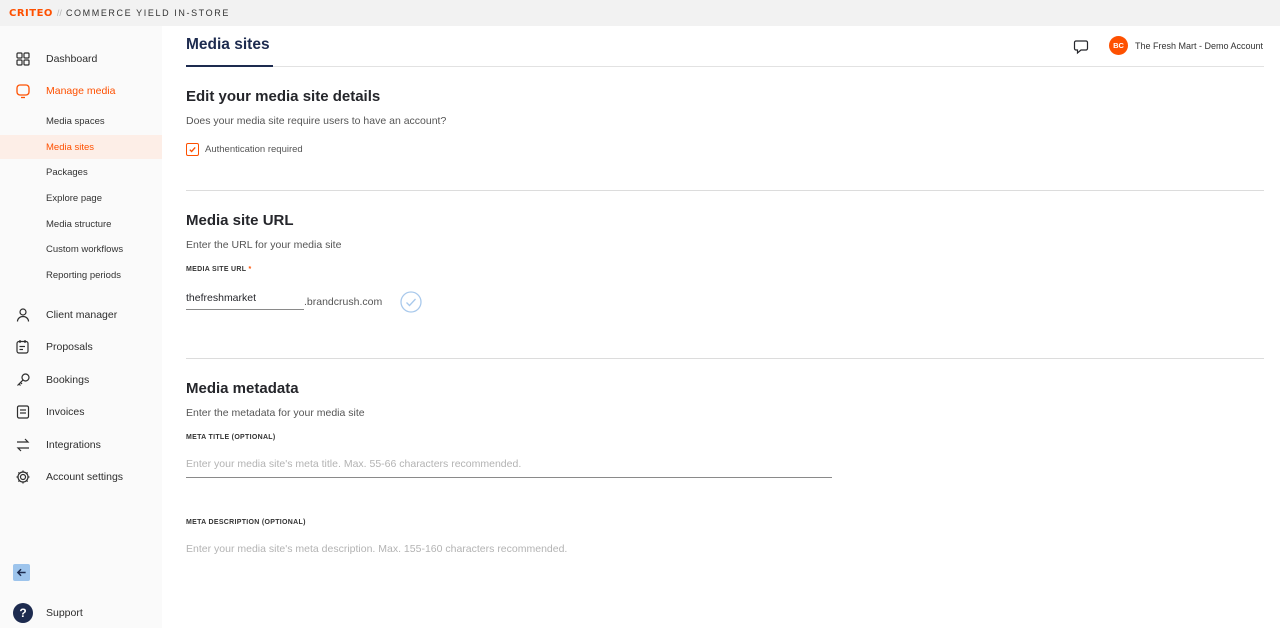 The width and height of the screenshot is (1280, 628). I want to click on grid-icon, so click(23, 59).